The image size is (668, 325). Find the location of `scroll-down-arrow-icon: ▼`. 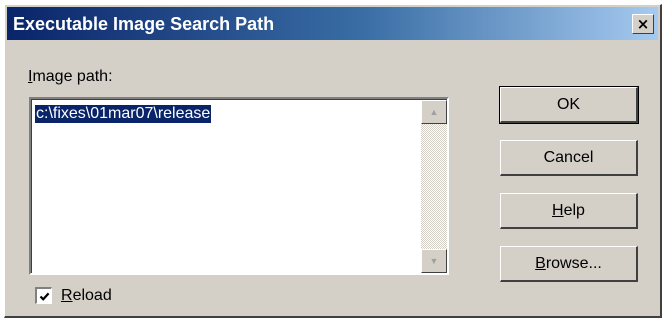

scroll-down-arrow-icon: ▼ is located at coordinates (434, 260).